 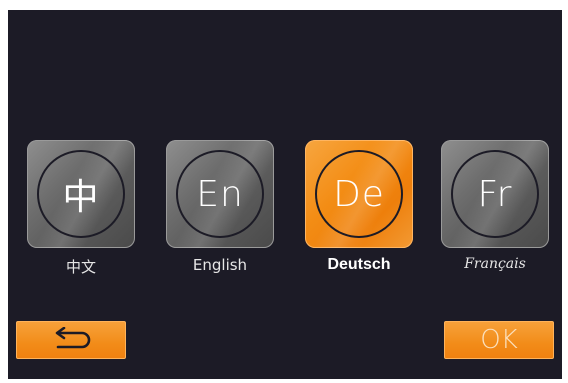 I want to click on language-tile-chinese: 中, so click(x=81, y=194).